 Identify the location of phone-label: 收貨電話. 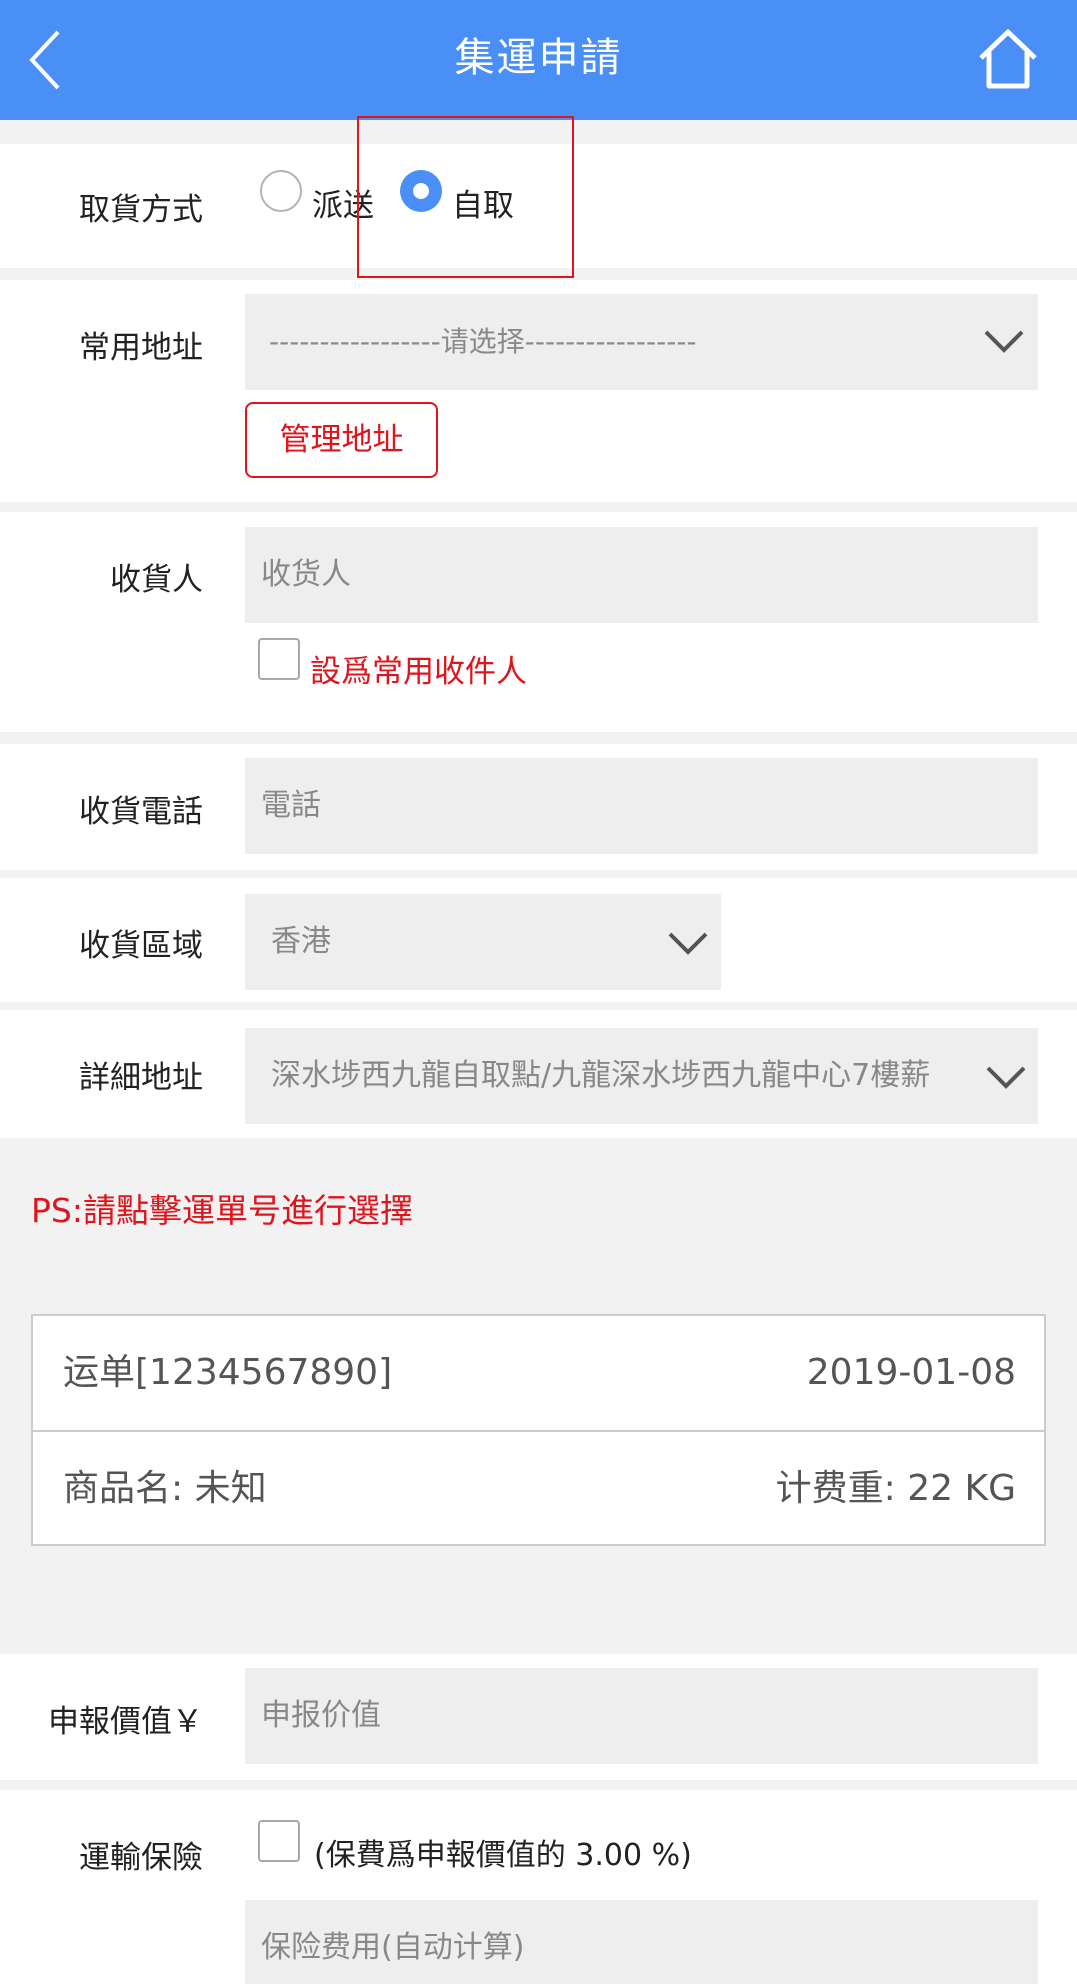
(141, 812).